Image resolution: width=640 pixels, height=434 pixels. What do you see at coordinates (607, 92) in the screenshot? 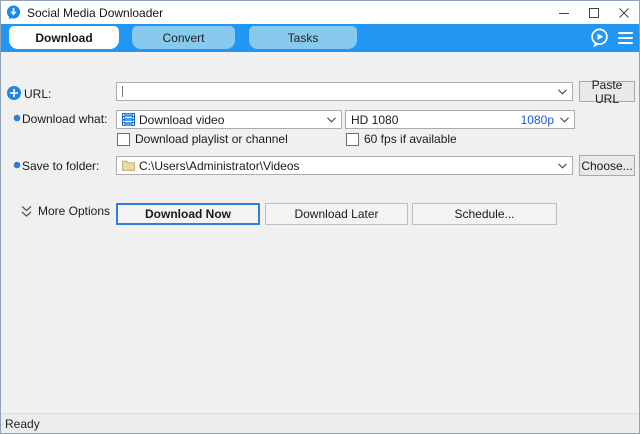
I see `paste-url-button: Paste URL` at bounding box center [607, 92].